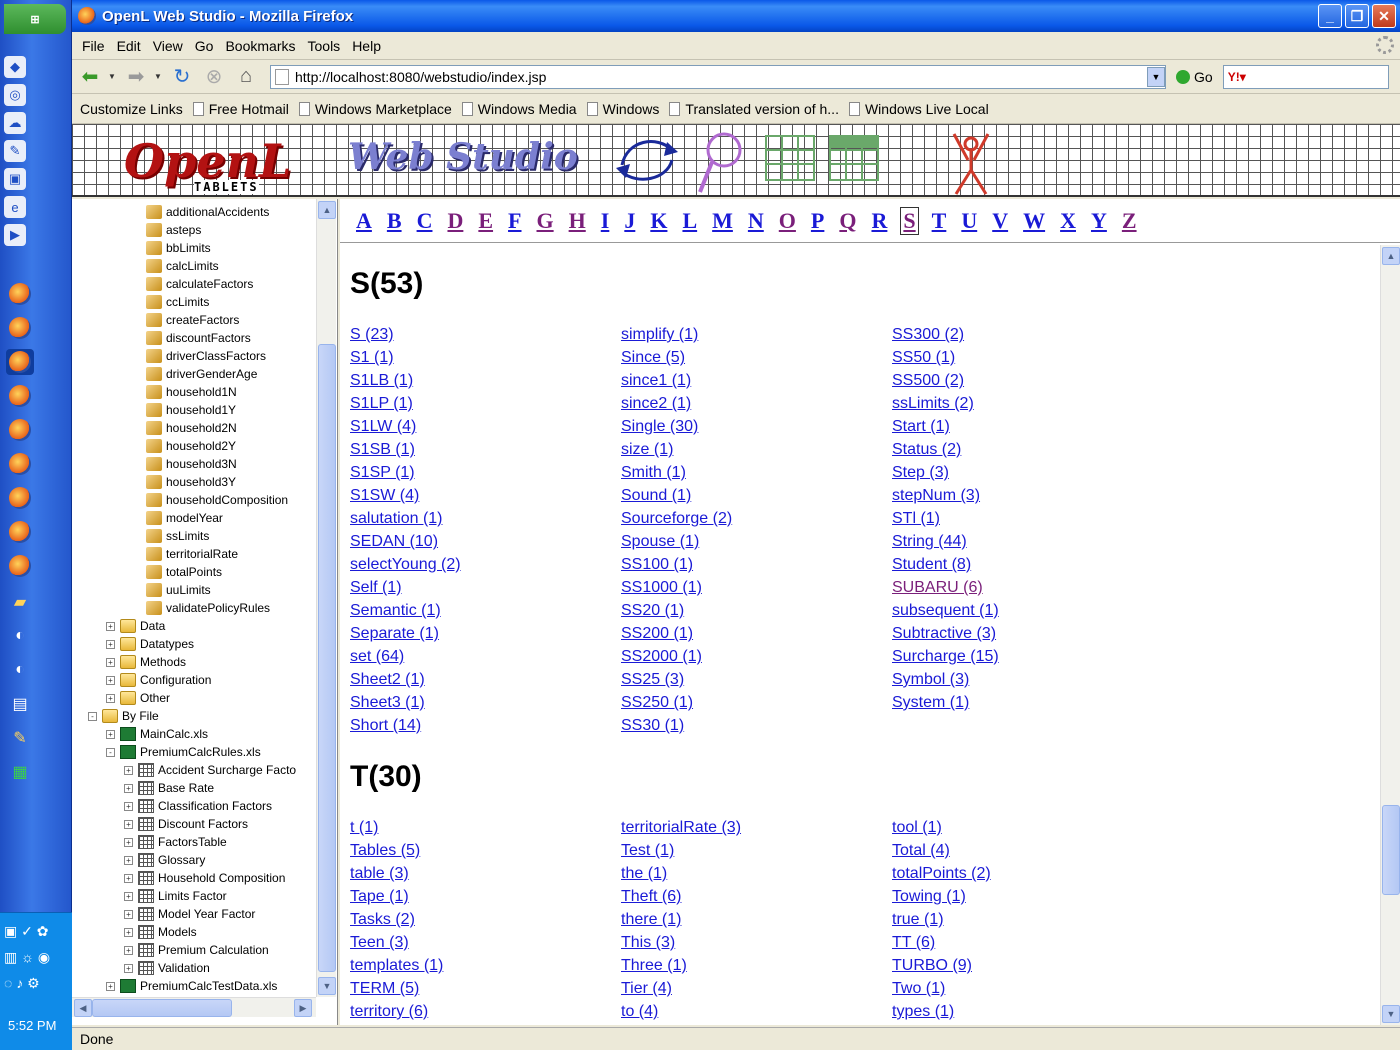 The width and height of the screenshot is (1400, 1050). I want to click on index-term-link: SS1000 (1), so click(751, 590).